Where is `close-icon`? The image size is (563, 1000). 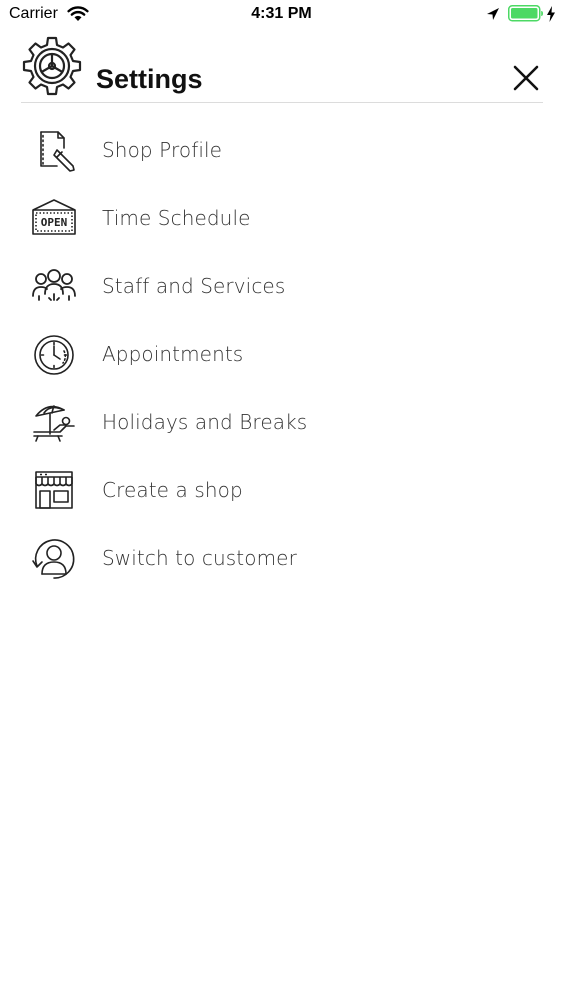 close-icon is located at coordinates (526, 78).